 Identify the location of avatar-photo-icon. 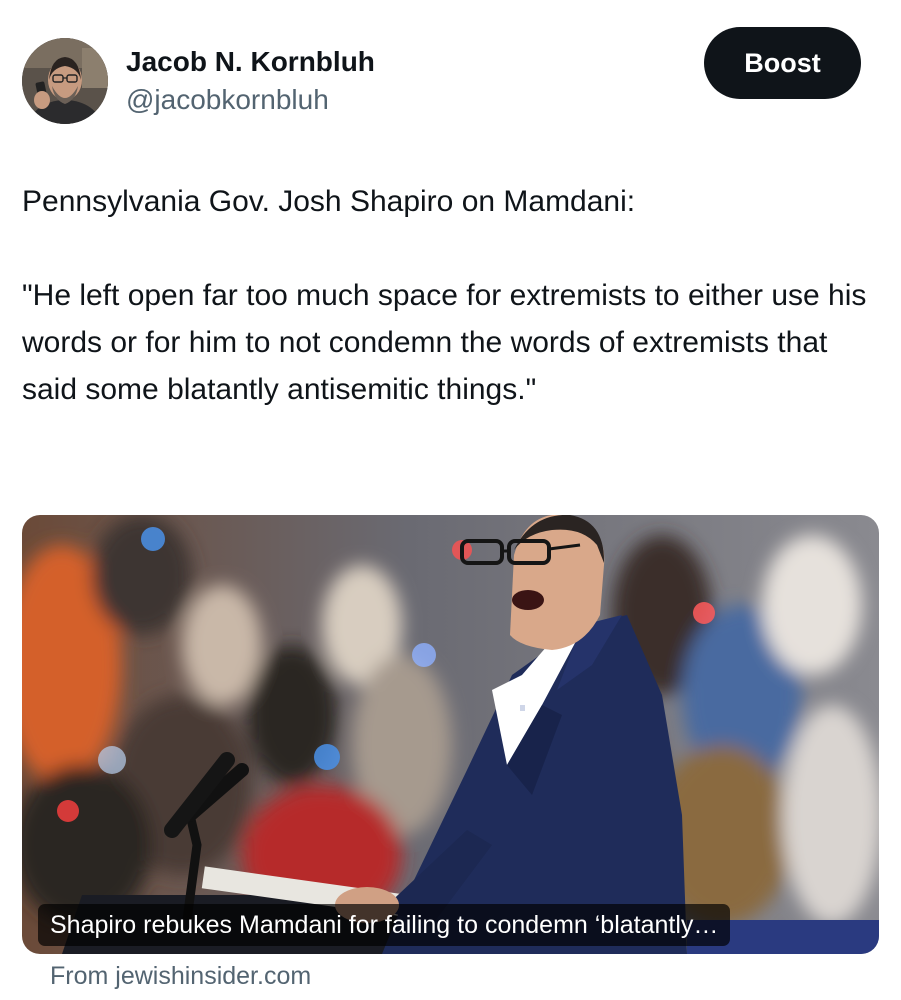
(65, 81).